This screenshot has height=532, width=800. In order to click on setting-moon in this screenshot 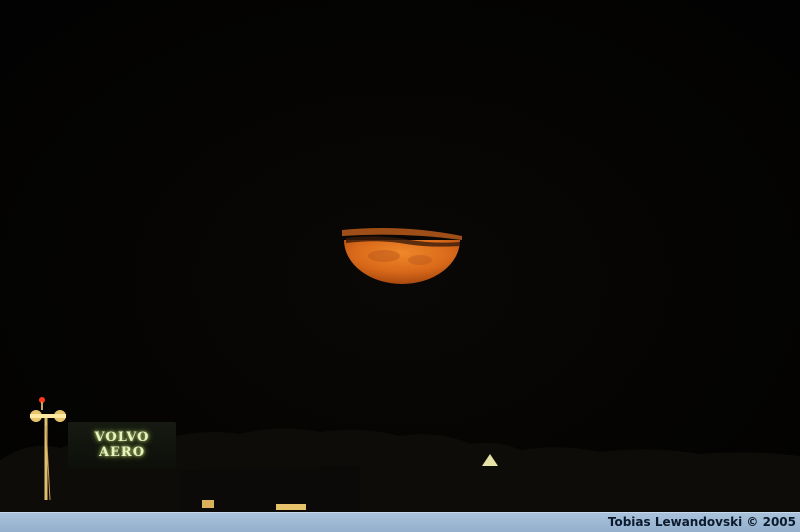, I will do `click(402, 256)`.